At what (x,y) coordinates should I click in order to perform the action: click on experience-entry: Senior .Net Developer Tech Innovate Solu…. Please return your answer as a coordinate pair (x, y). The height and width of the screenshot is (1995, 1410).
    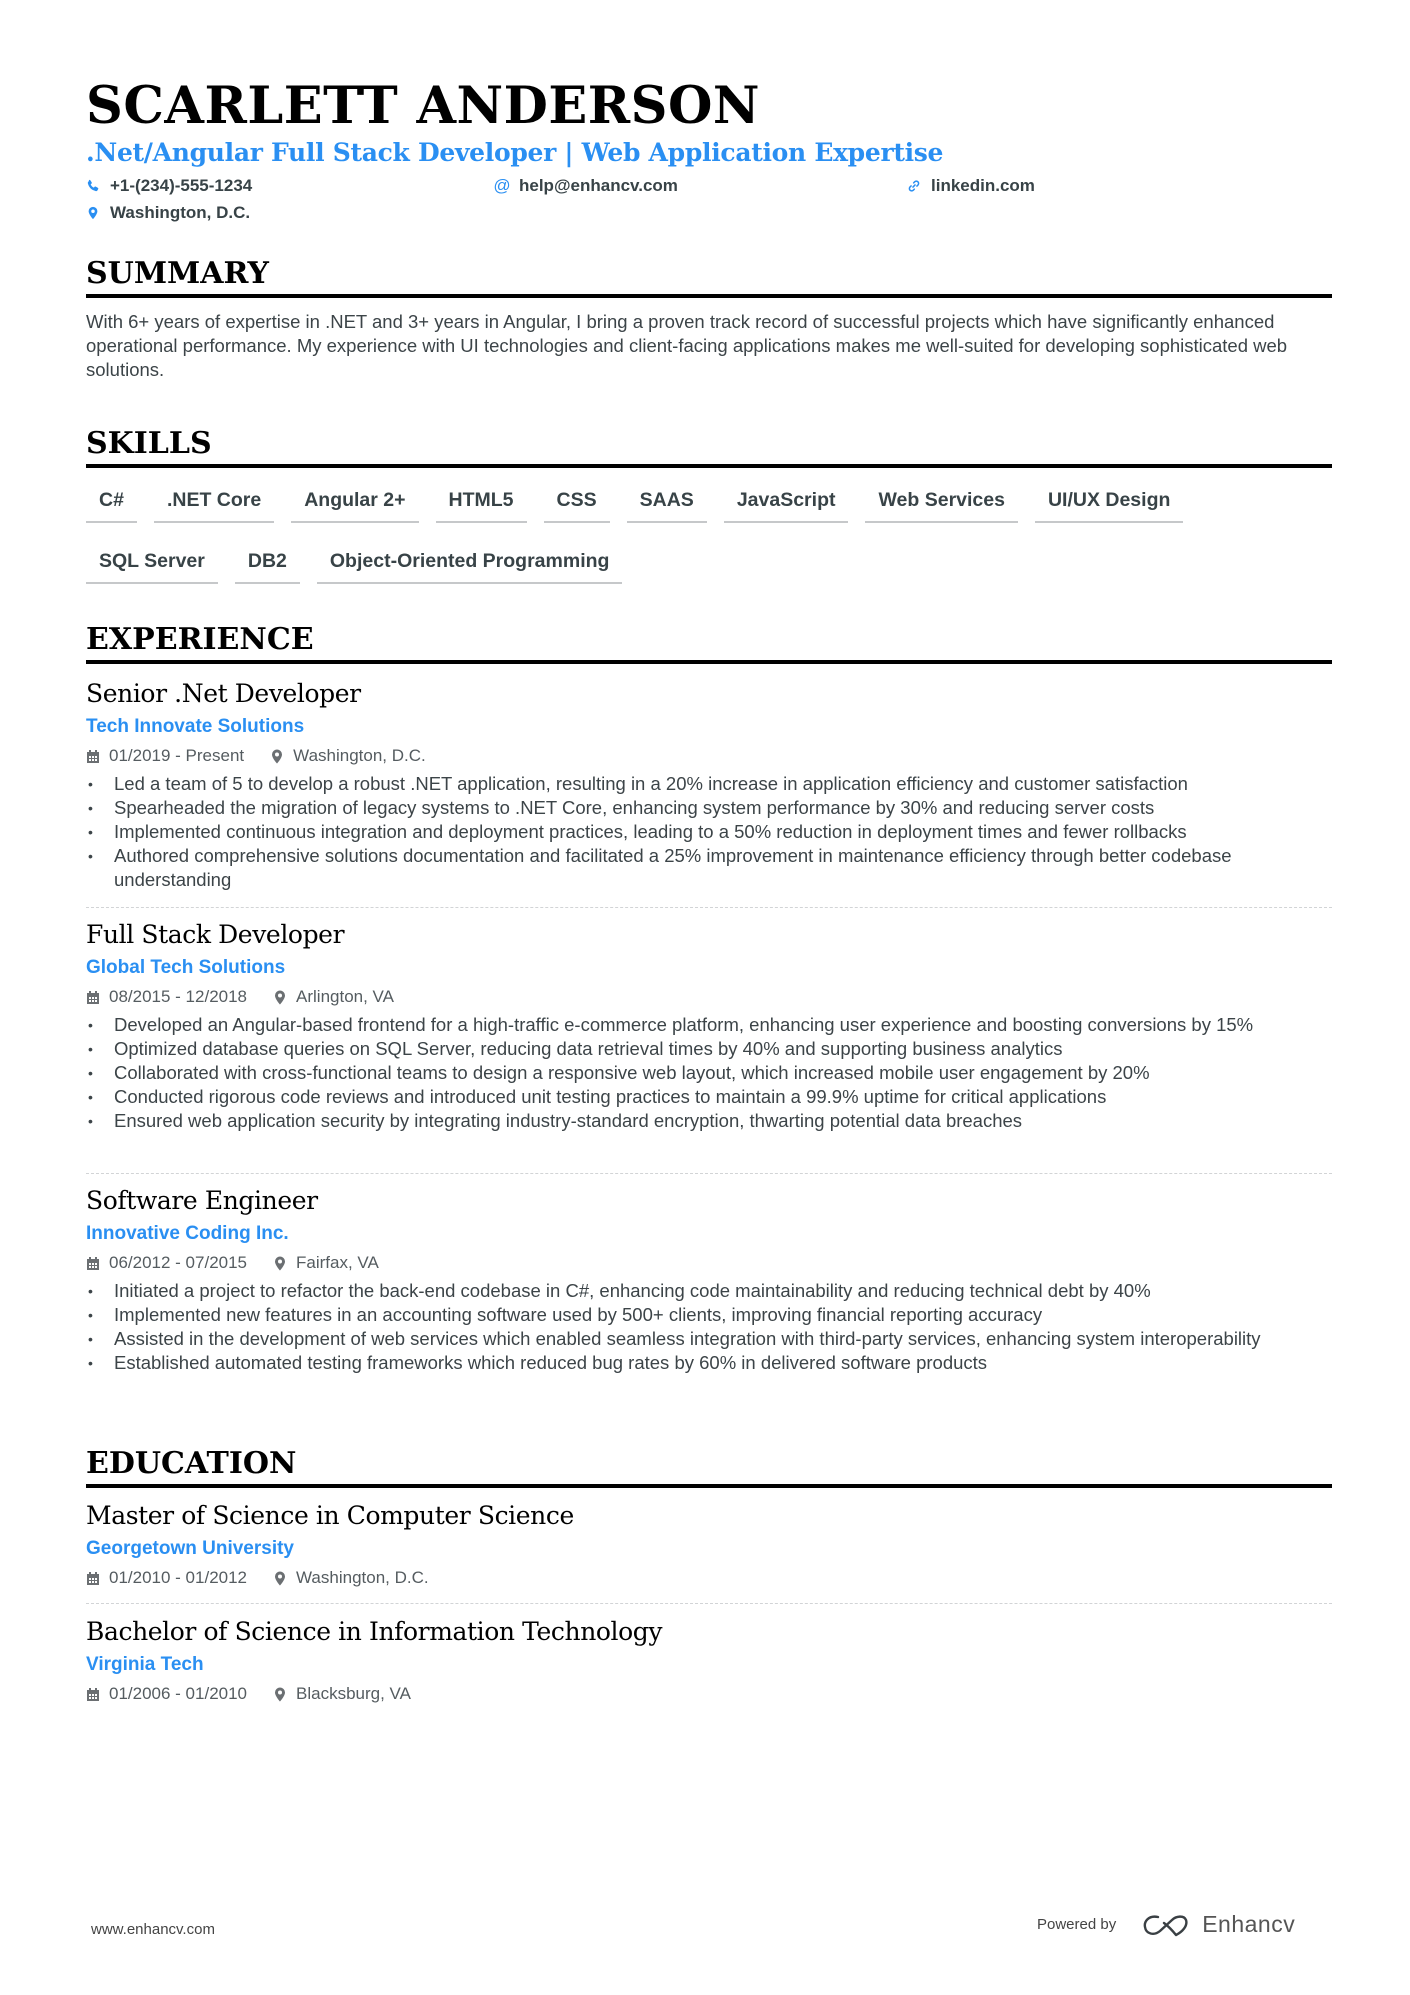
    Looking at the image, I should click on (709, 785).